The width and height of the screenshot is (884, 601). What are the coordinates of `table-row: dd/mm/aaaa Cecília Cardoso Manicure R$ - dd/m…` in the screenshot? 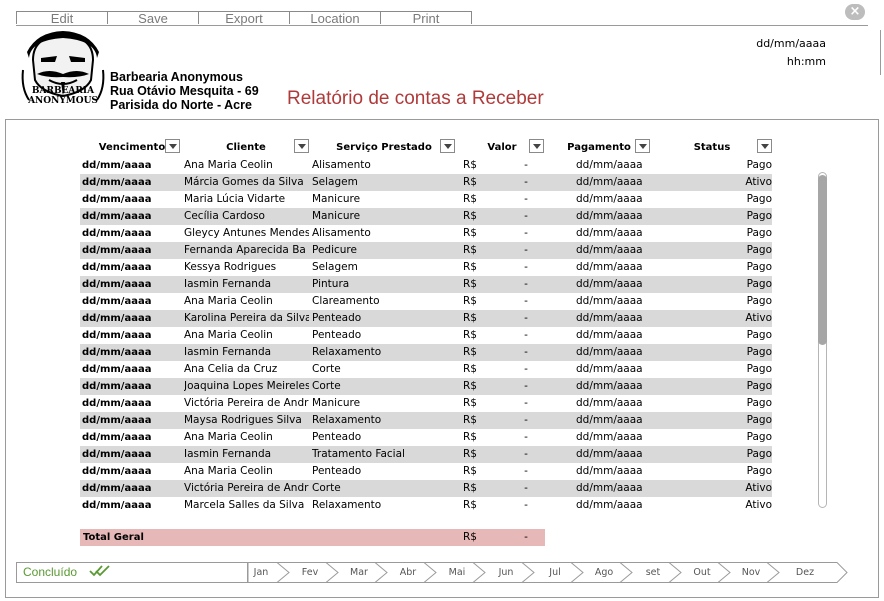 It's located at (426, 216).